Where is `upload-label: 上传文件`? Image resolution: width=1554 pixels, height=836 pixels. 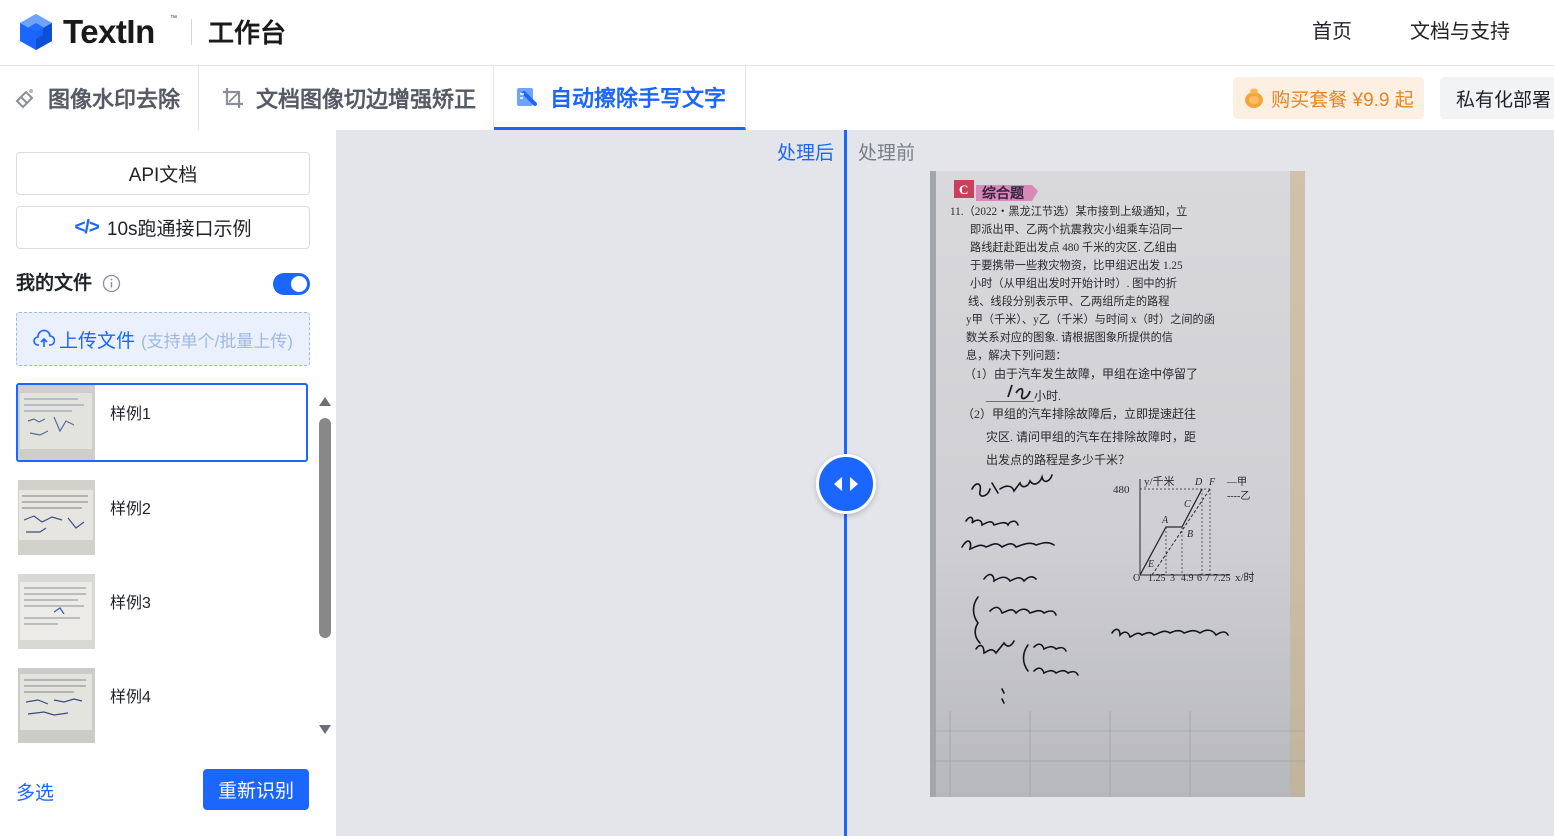 upload-label: 上传文件 is located at coordinates (97, 341).